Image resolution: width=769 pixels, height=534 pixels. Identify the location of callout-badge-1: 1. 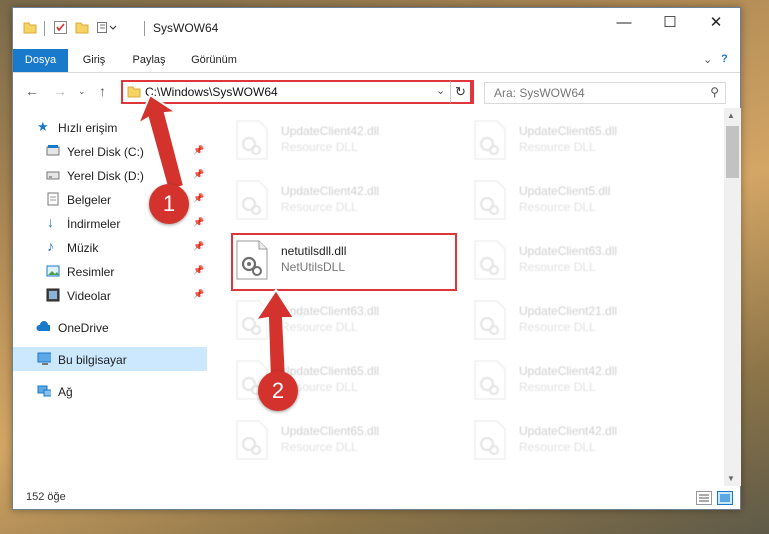
(169, 204).